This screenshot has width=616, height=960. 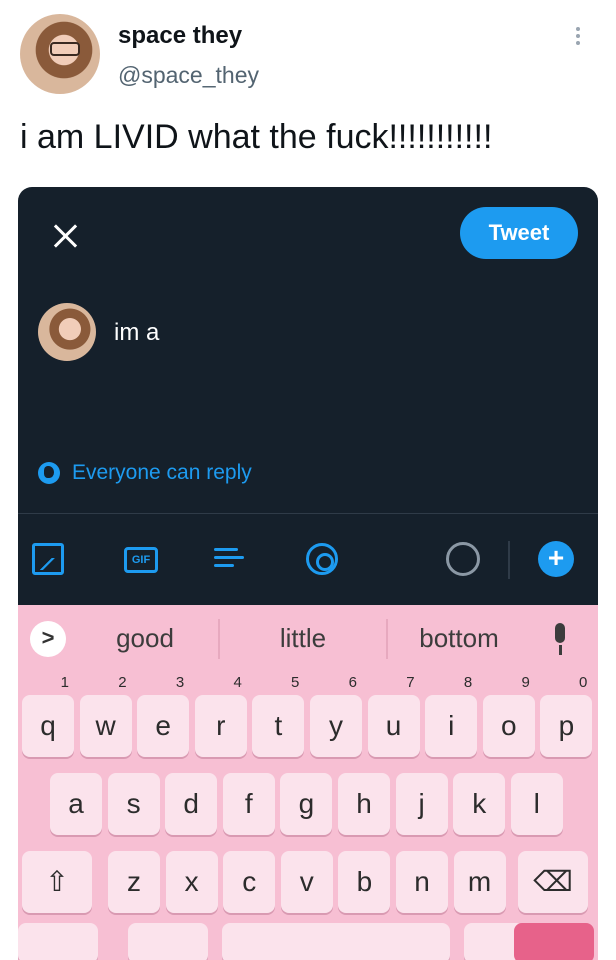 What do you see at coordinates (58, 941) in the screenshot?
I see `key-symbols` at bounding box center [58, 941].